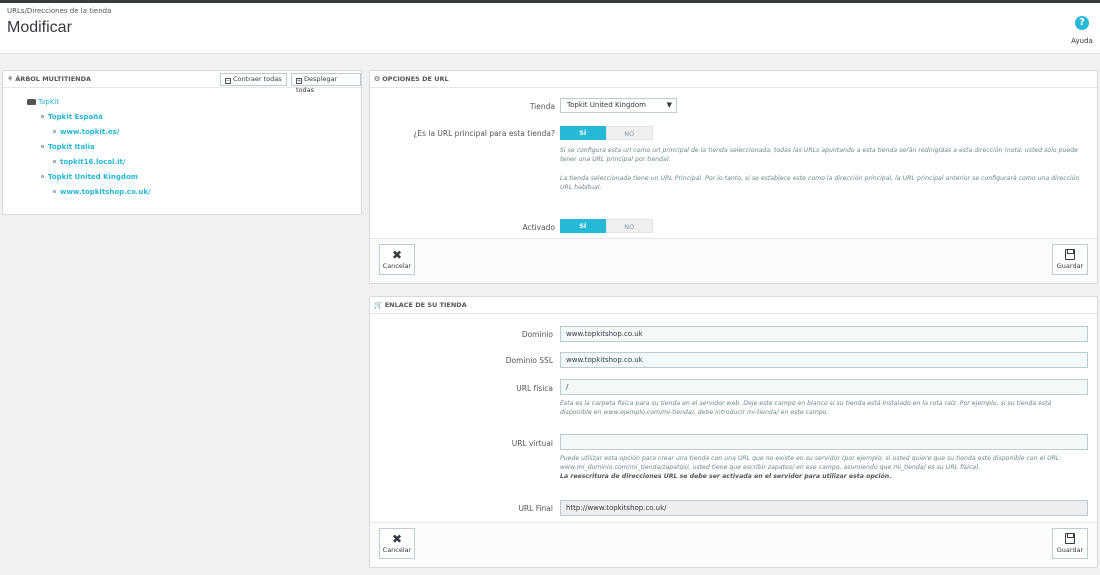 The image size is (1100, 575). What do you see at coordinates (532, 443) in the screenshot?
I see `virtual-url-label: URL virtual` at bounding box center [532, 443].